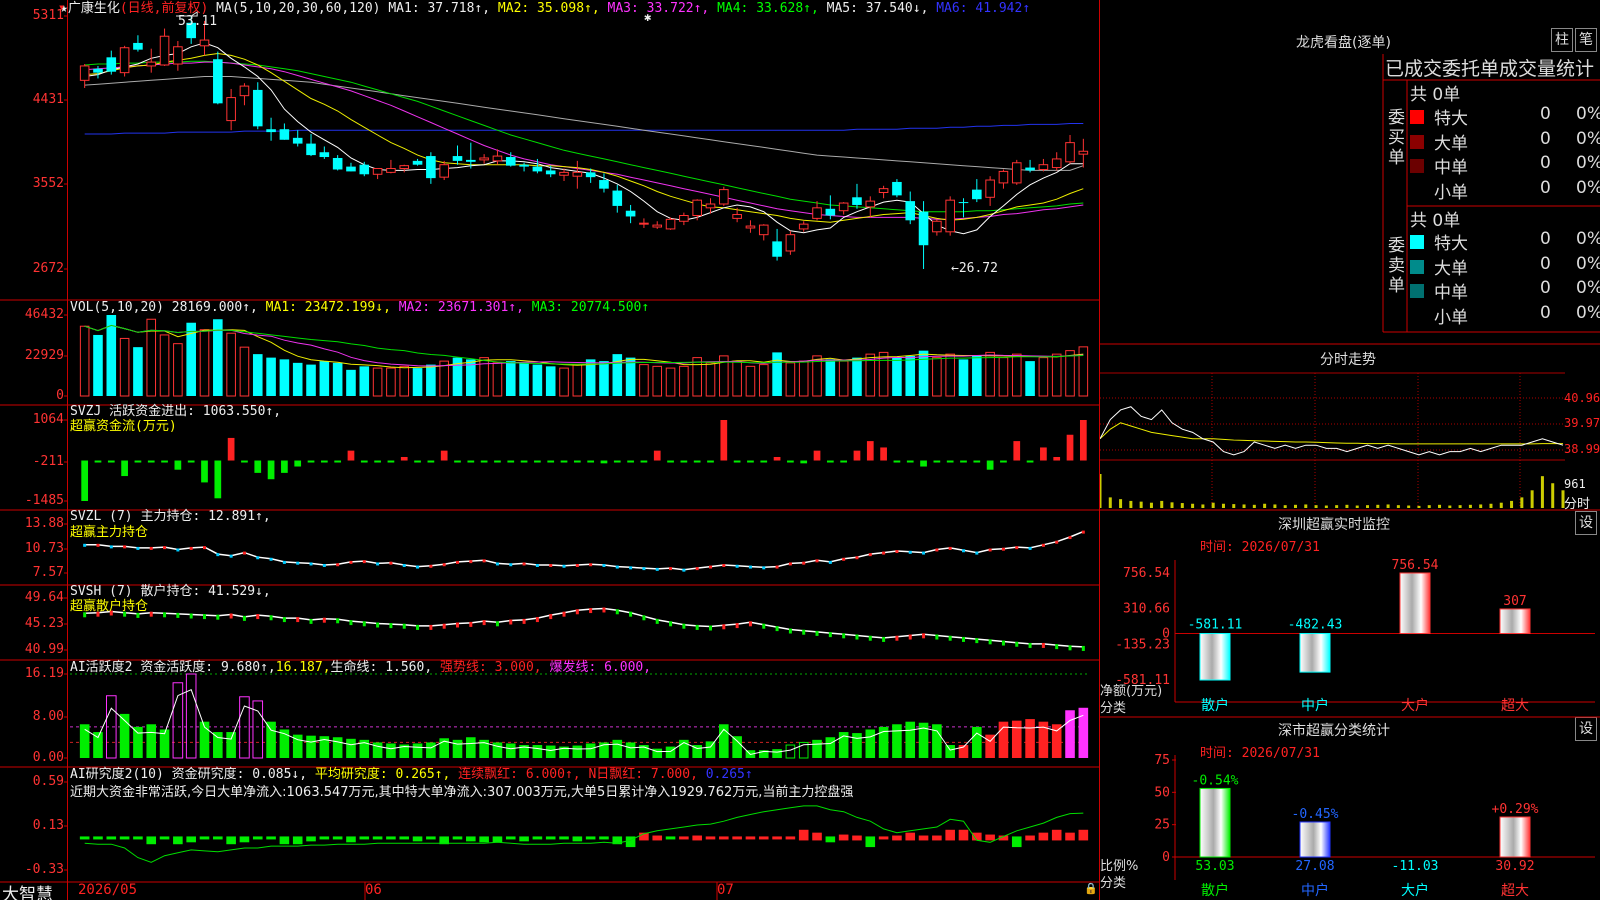  Describe the element at coordinates (1142, 680) in the screenshot. I see `sz-axis-label: -581.11` at that location.